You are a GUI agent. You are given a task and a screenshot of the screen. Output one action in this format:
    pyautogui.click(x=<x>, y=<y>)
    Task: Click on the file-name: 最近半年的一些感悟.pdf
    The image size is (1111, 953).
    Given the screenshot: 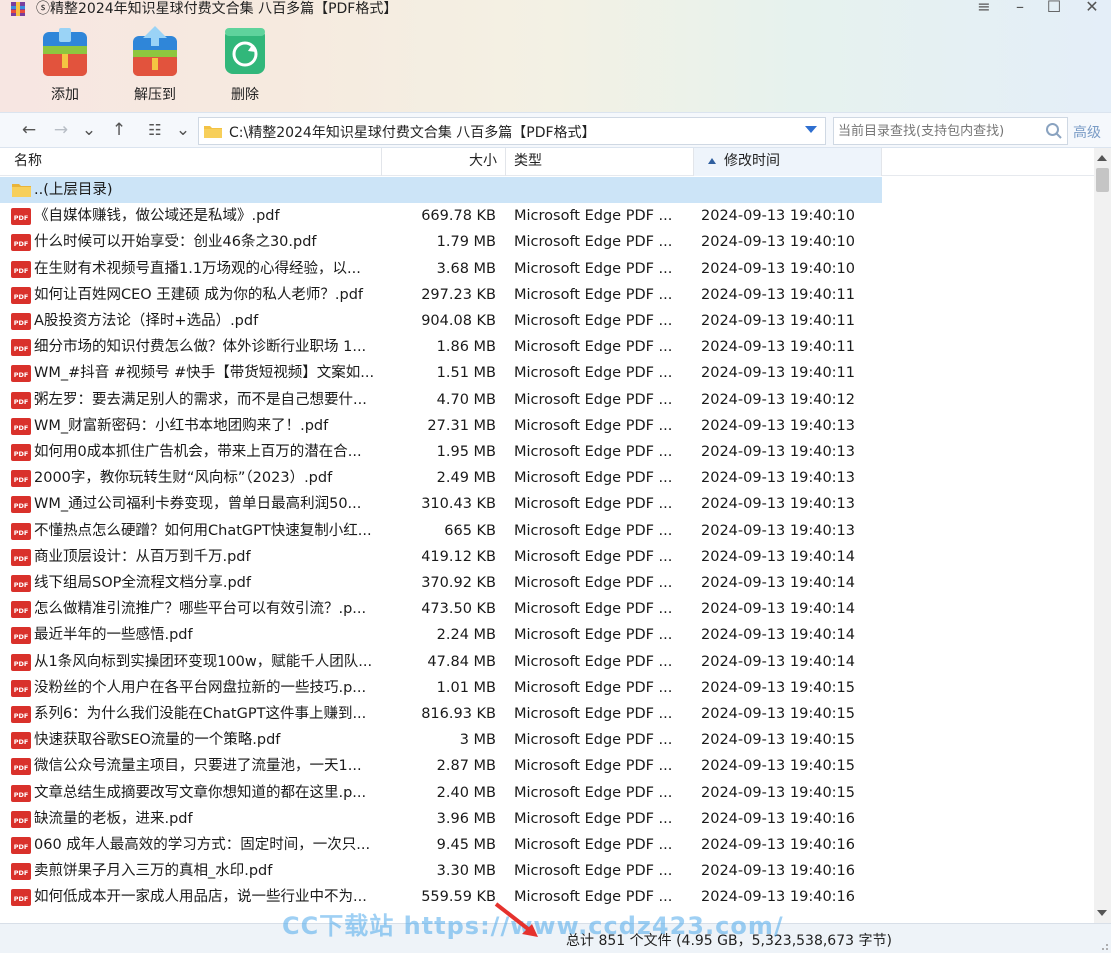 What is the action you would take?
    pyautogui.click(x=113, y=635)
    